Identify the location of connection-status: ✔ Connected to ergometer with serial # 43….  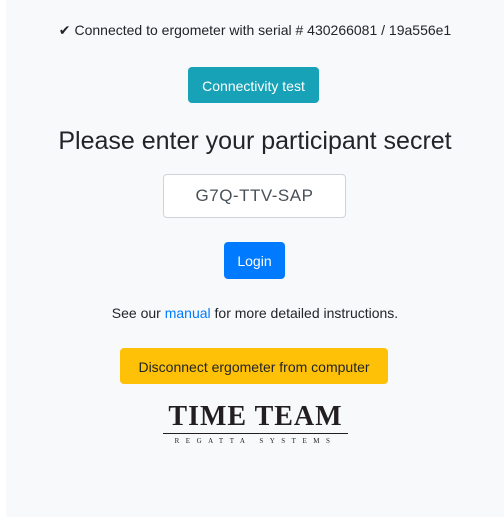
(255, 30).